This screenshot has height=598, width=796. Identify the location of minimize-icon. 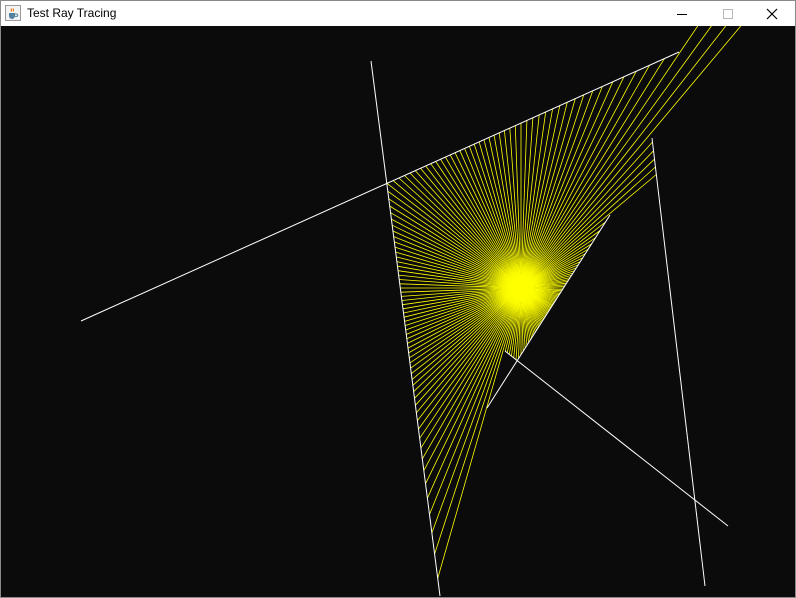
(682, 14).